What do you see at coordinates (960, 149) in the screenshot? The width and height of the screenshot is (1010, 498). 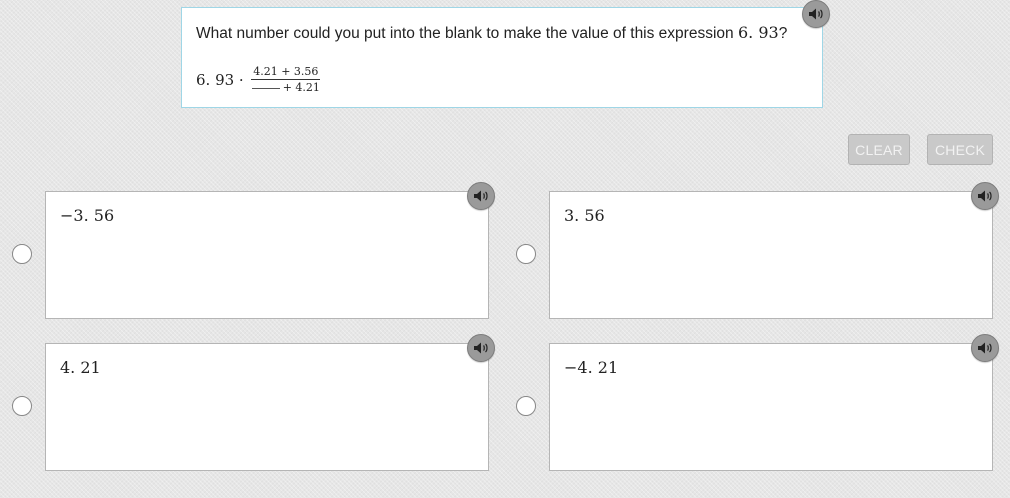 I see `check-button: CHECK` at bounding box center [960, 149].